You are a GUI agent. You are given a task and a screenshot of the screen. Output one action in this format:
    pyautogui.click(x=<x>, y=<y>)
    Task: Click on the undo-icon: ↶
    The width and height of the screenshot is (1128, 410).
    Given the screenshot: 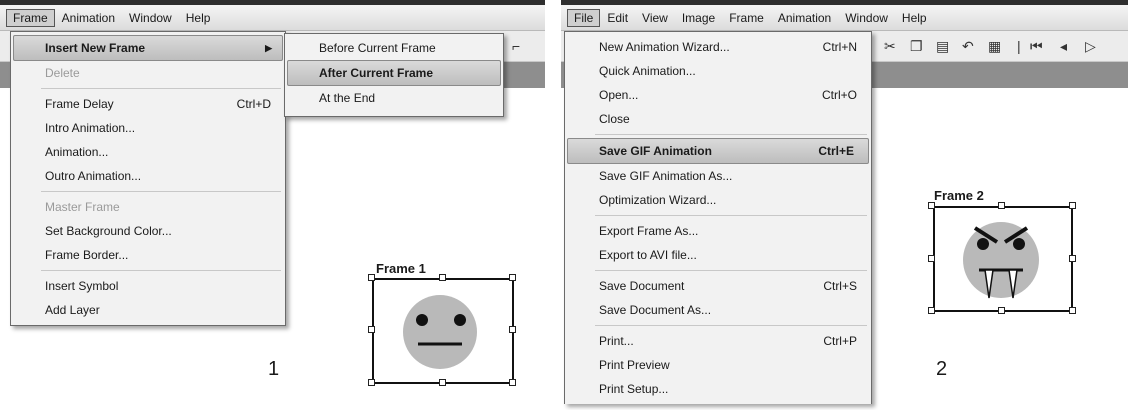 What is the action you would take?
    pyautogui.click(x=968, y=46)
    